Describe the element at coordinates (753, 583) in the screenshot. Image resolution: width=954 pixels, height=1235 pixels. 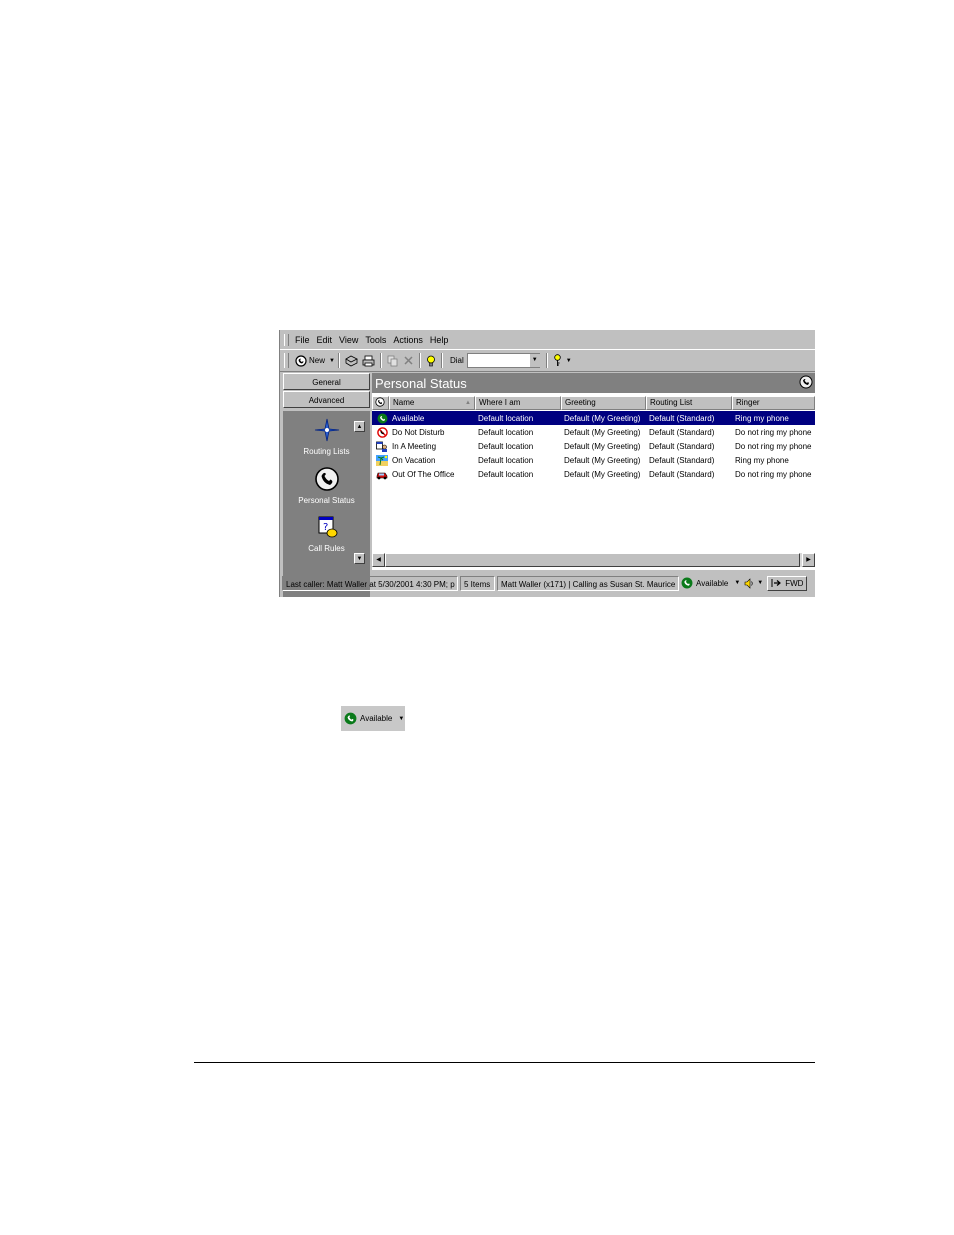
I see `volume-control: ▼` at that location.